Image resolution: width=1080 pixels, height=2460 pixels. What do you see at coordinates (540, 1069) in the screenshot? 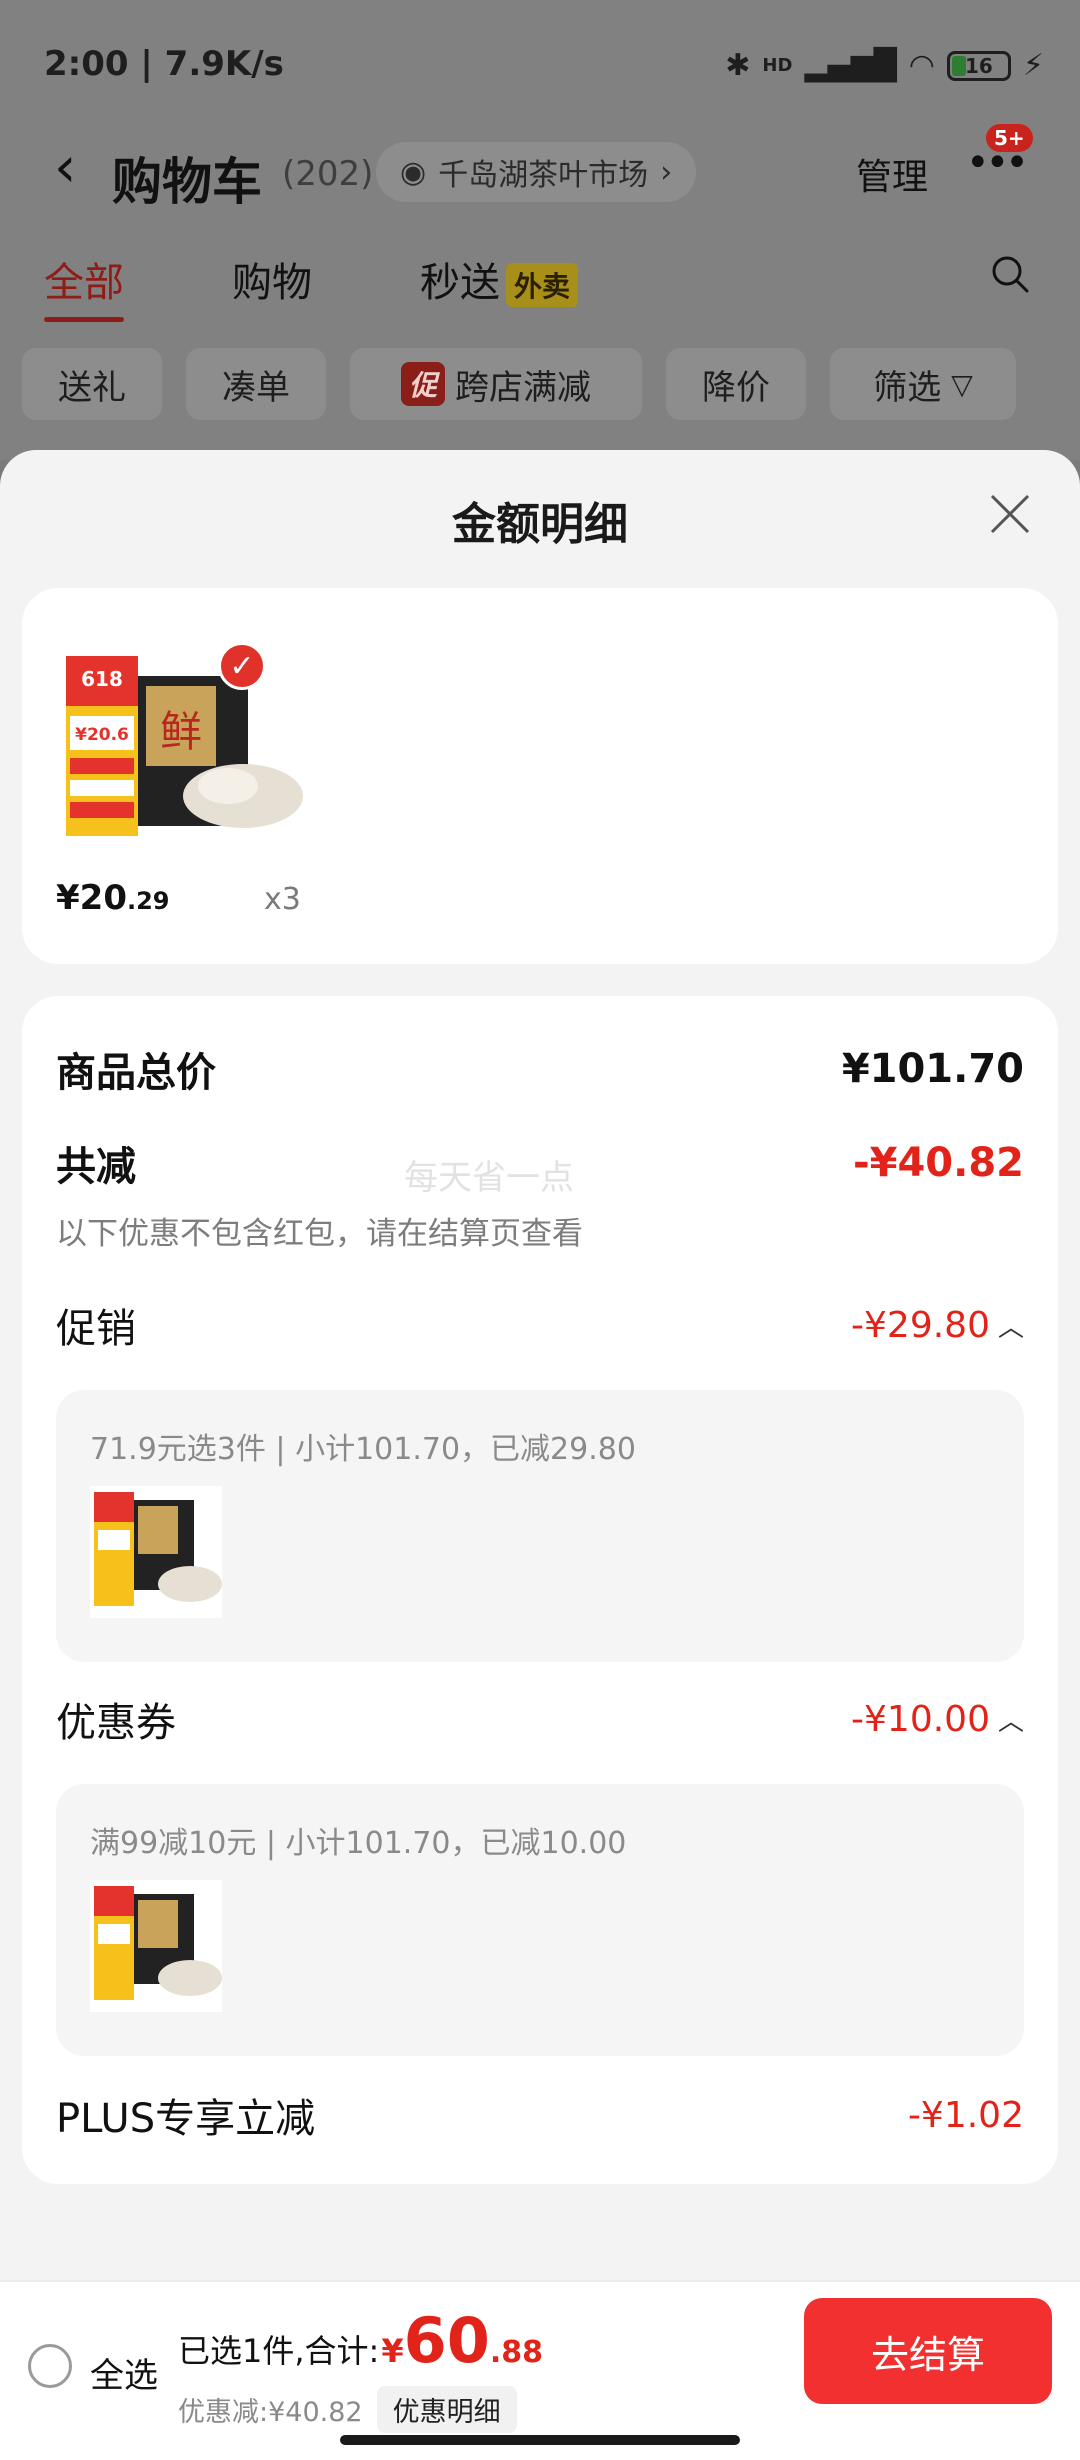
I see `total-price-row: 商品总价 ¥101.70` at bounding box center [540, 1069].